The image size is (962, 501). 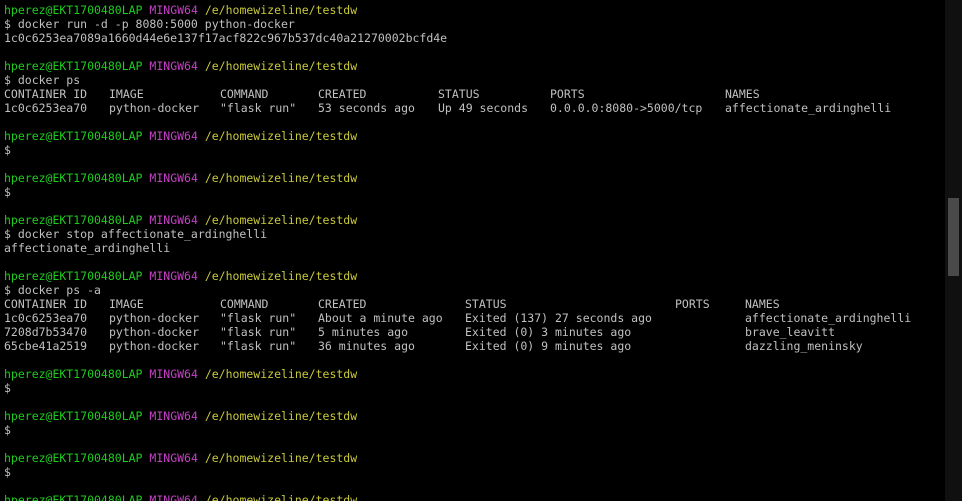 I want to click on table-cell: Exited (137) 27 seconds ago, so click(x=558, y=318).